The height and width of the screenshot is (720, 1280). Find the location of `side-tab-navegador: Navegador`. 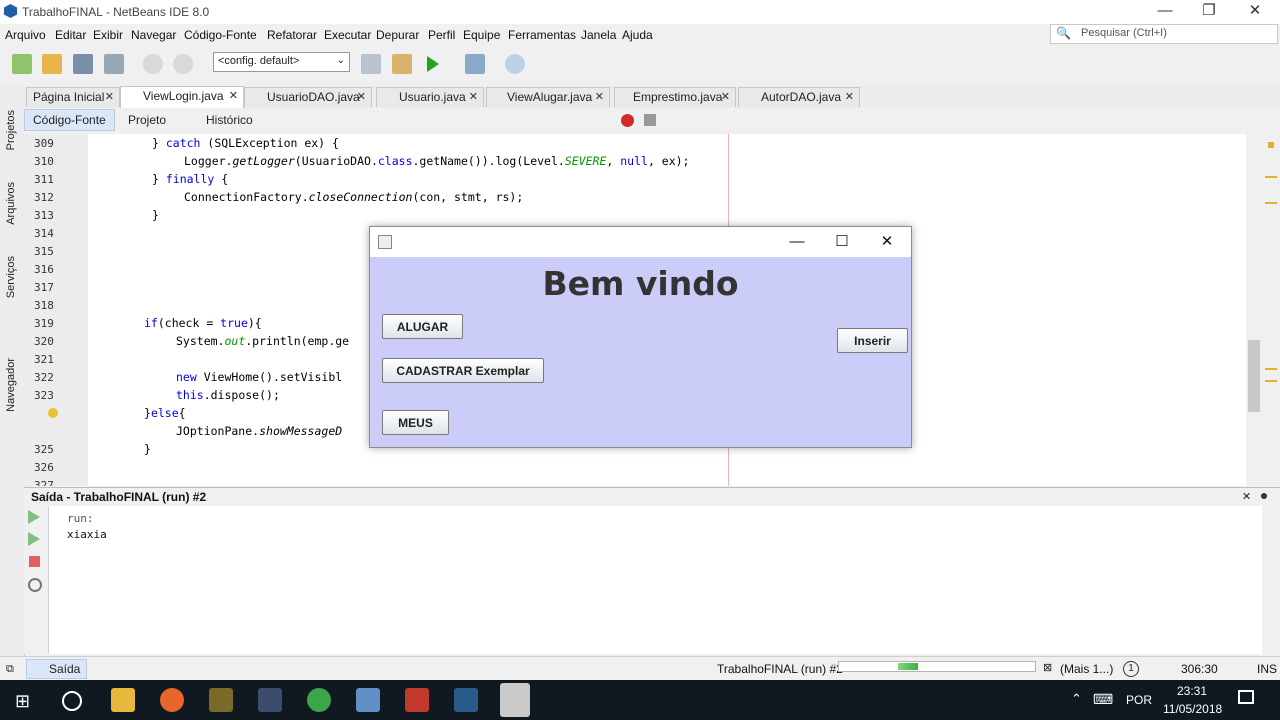

side-tab-navegador: Navegador is located at coordinates (11, 385).